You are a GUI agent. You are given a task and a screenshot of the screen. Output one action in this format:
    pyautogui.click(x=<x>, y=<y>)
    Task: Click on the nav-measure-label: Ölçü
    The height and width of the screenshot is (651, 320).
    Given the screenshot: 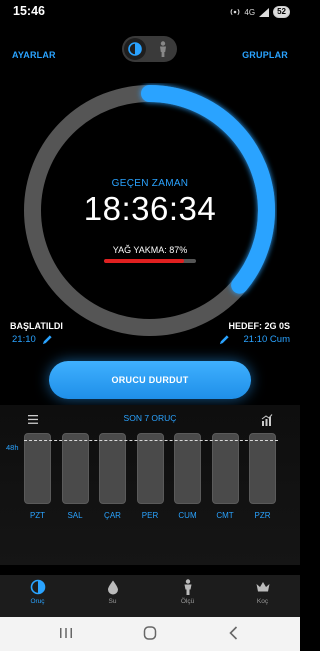 What is the action you would take?
    pyautogui.click(x=187, y=601)
    